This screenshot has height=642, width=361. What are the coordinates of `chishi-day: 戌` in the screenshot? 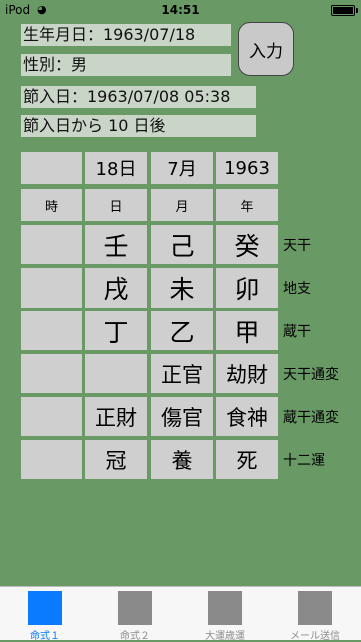 It's located at (116, 288).